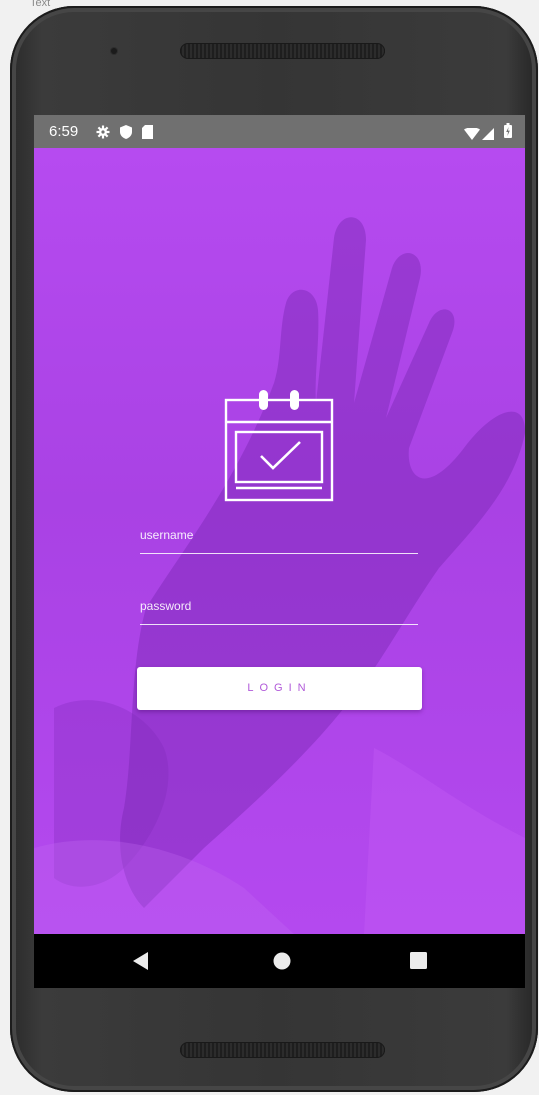  Describe the element at coordinates (282, 1050) in the screenshot. I see `bottom-speaker` at that location.